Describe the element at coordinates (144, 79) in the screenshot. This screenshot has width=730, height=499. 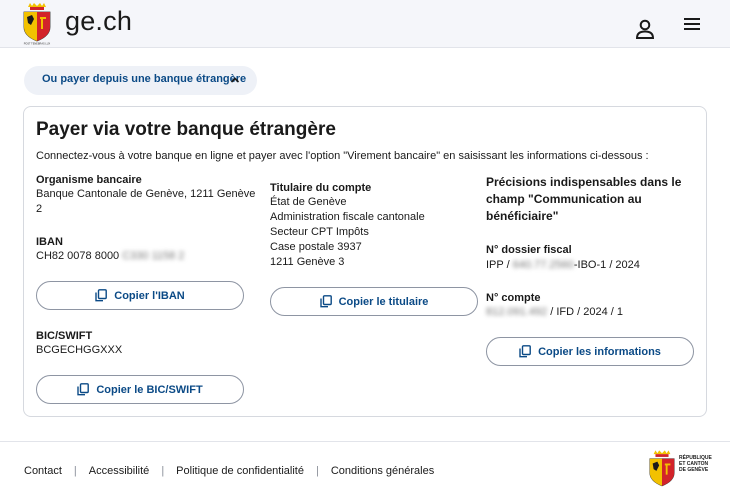
I see `accordion-label: Ou payer depuis une banque étrangère` at that location.